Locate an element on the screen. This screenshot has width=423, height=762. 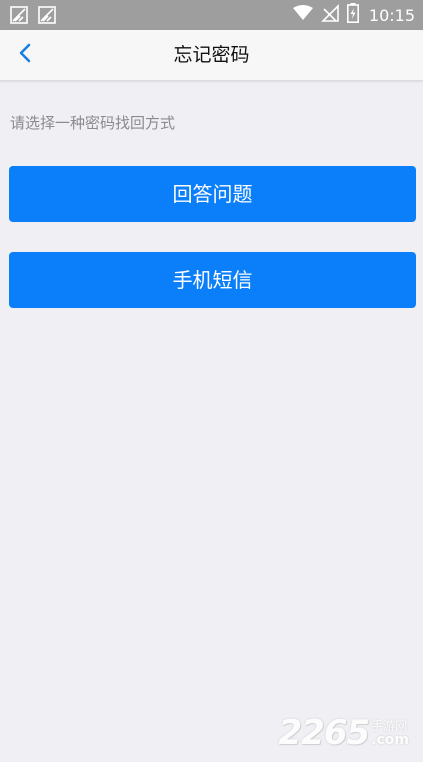
signal-off-icon is located at coordinates (329, 15).